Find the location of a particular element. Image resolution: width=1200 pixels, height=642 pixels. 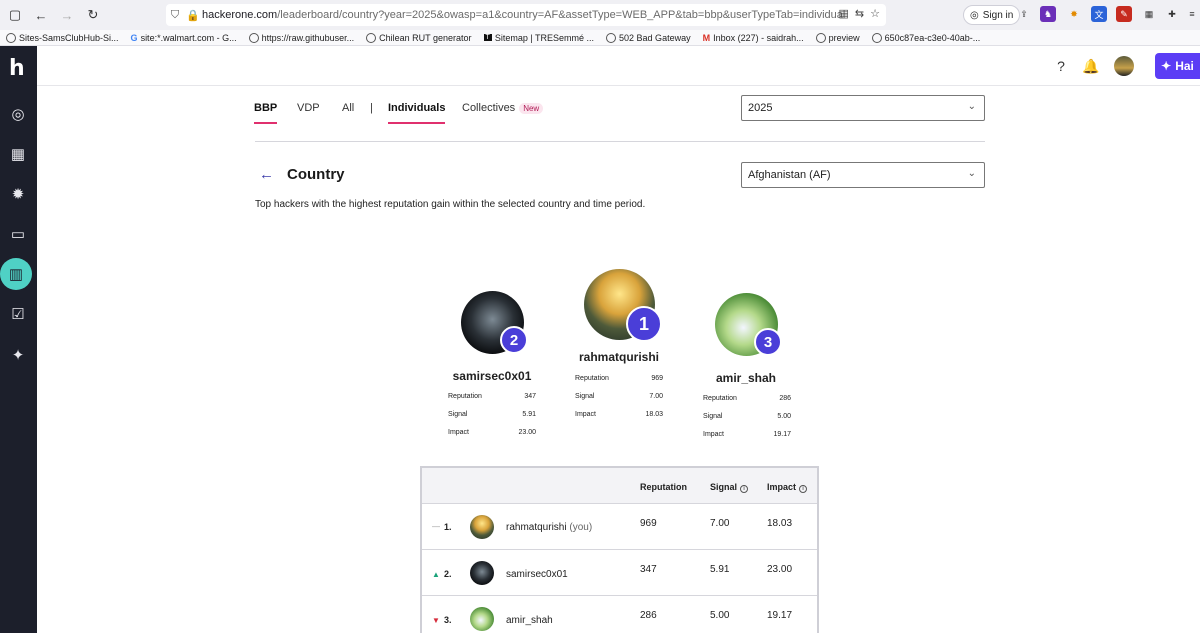

extension-red-icon: ✎ is located at coordinates (1124, 14).